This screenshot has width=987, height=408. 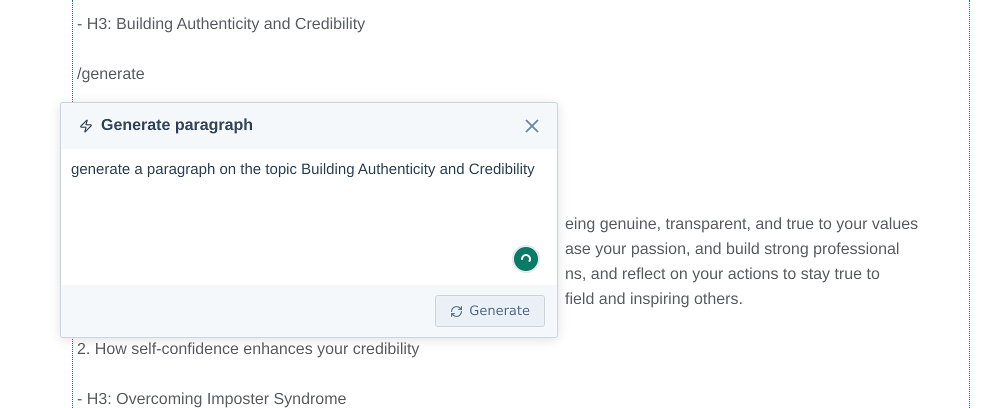 What do you see at coordinates (248, 350) in the screenshot?
I see `editor-line: 2. How self-confidence enhances your credibility` at bounding box center [248, 350].